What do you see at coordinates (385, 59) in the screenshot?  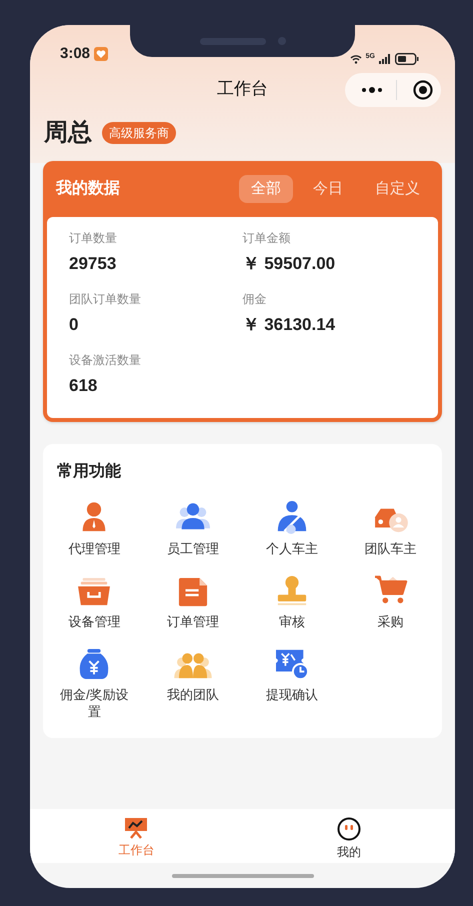 I see `signal-icon` at bounding box center [385, 59].